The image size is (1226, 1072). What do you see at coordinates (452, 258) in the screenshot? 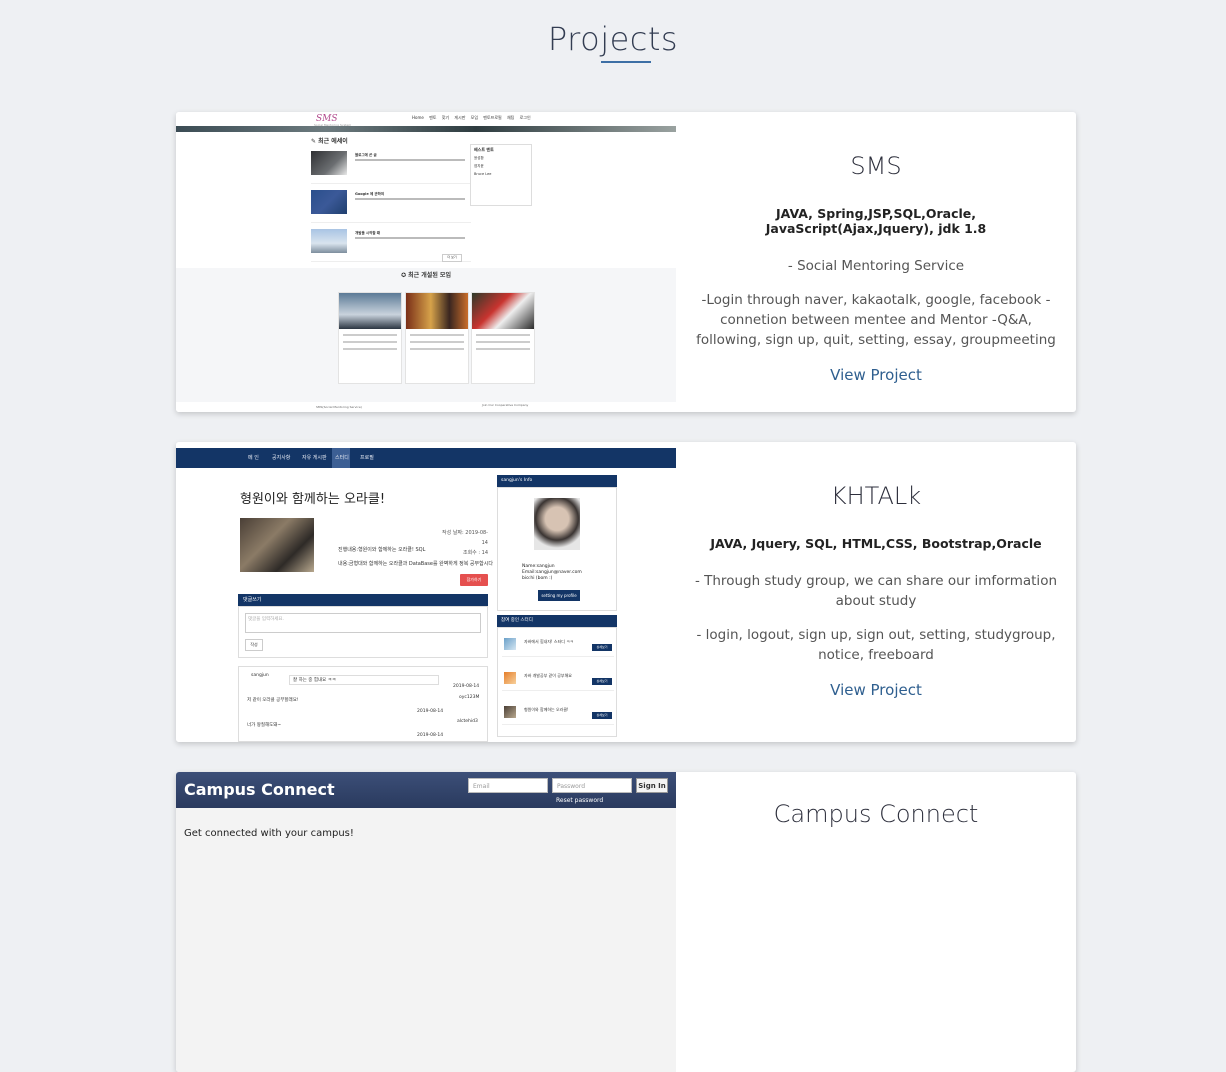
I see `sms-more-button: 더 보기` at bounding box center [452, 258].